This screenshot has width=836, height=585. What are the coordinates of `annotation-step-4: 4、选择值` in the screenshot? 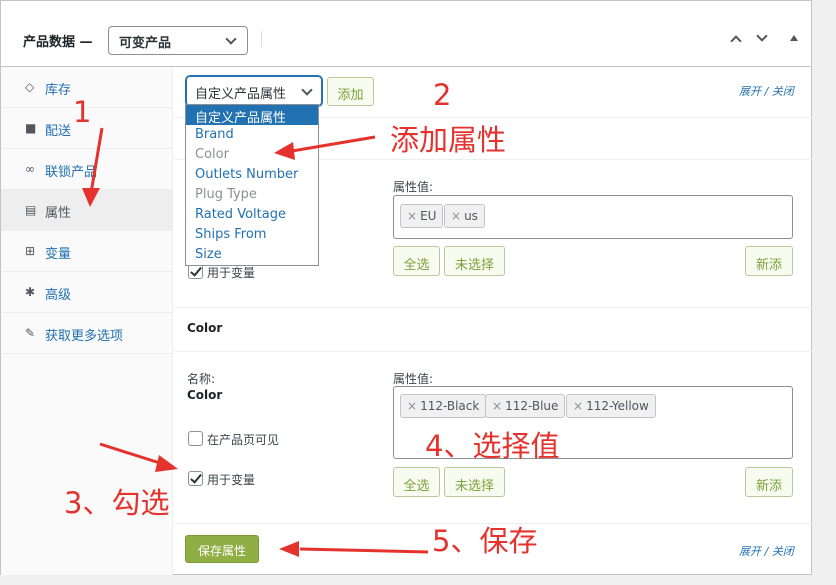 It's located at (492, 446).